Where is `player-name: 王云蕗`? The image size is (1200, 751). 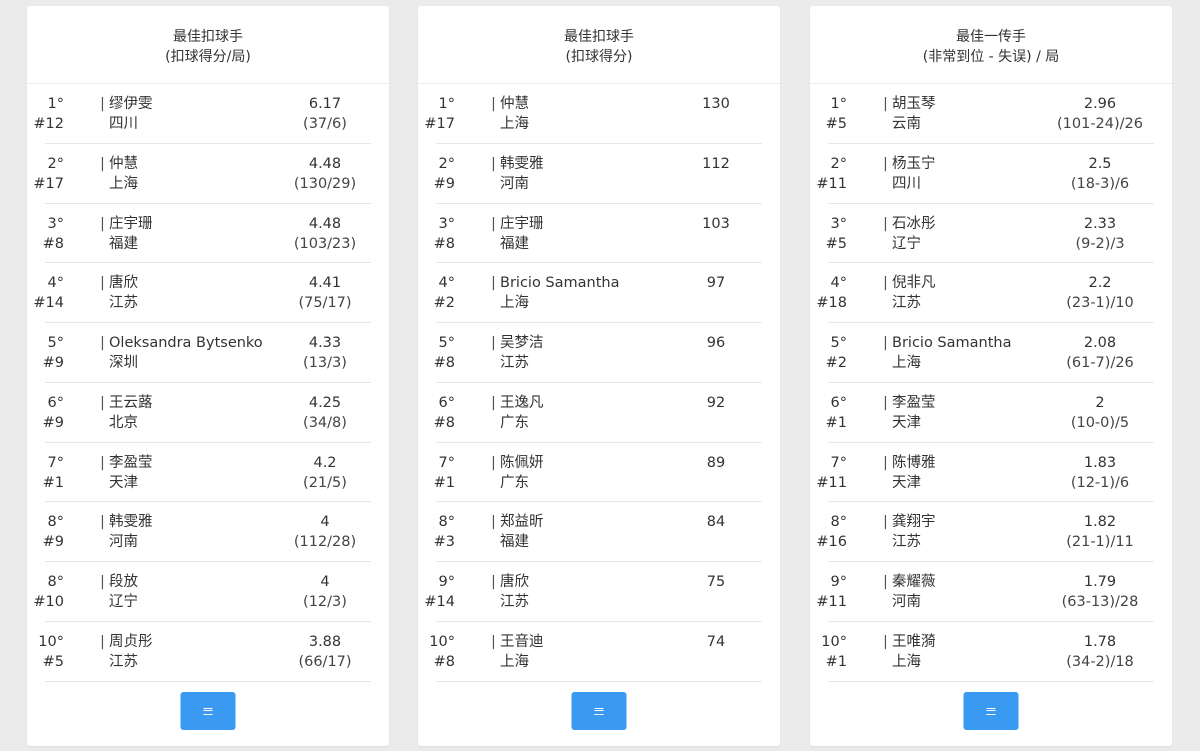
player-name: 王云蕗 is located at coordinates (131, 402).